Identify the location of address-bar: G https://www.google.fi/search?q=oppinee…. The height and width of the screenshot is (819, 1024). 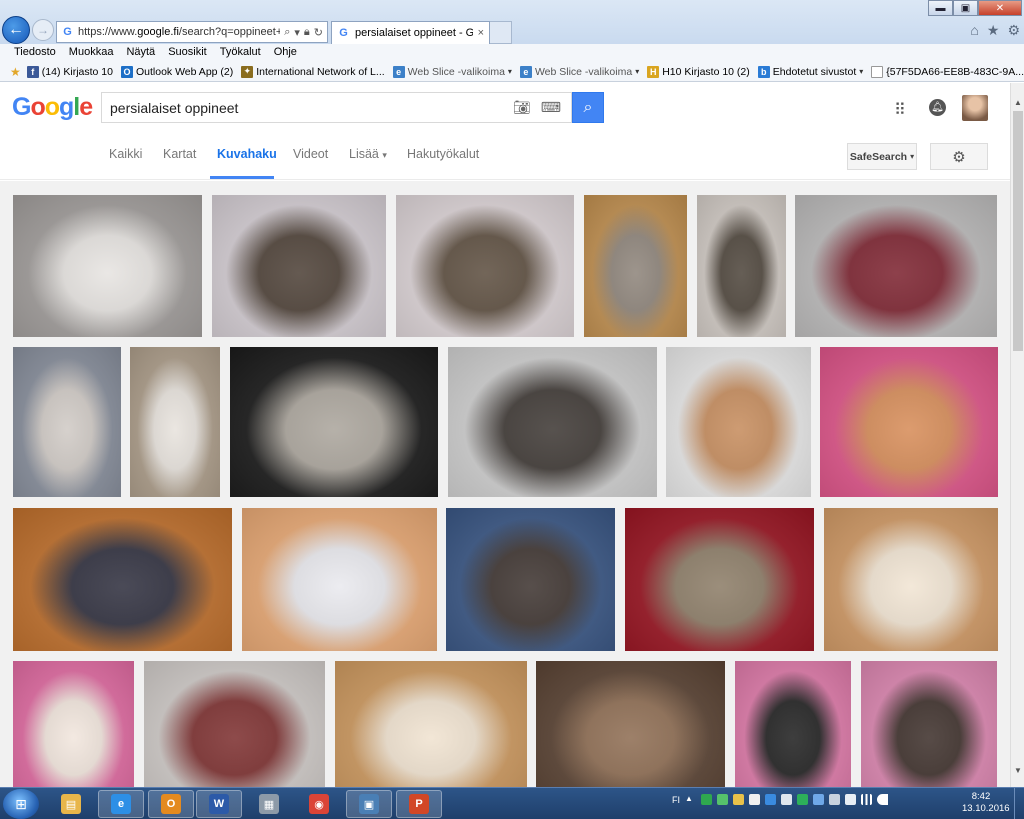
(192, 32).